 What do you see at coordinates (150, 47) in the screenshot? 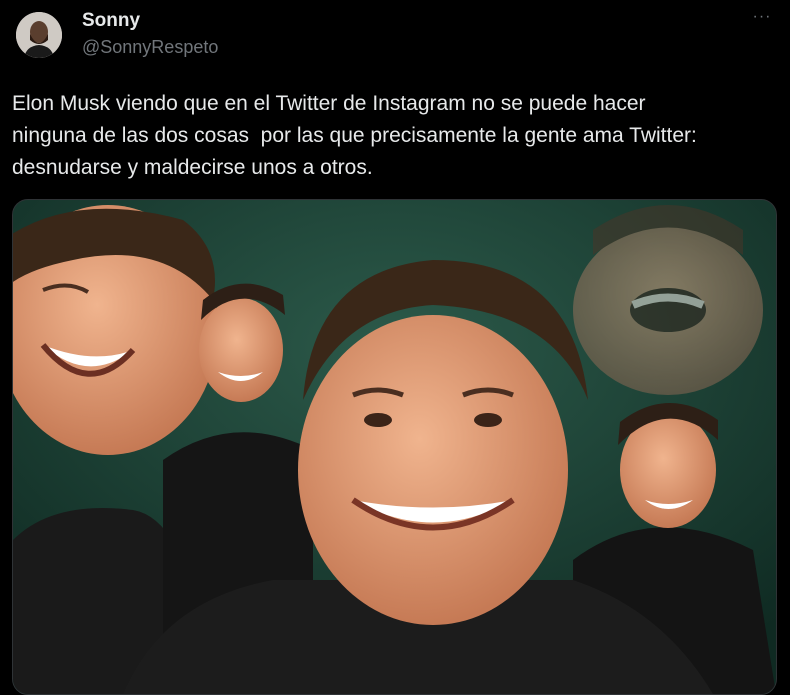
I see `author-handle: @SonnyRespeto` at bounding box center [150, 47].